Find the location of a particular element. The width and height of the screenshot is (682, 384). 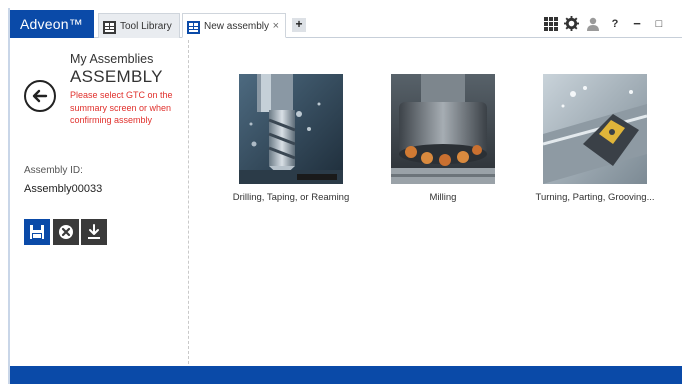

download-button is located at coordinates (94, 232).